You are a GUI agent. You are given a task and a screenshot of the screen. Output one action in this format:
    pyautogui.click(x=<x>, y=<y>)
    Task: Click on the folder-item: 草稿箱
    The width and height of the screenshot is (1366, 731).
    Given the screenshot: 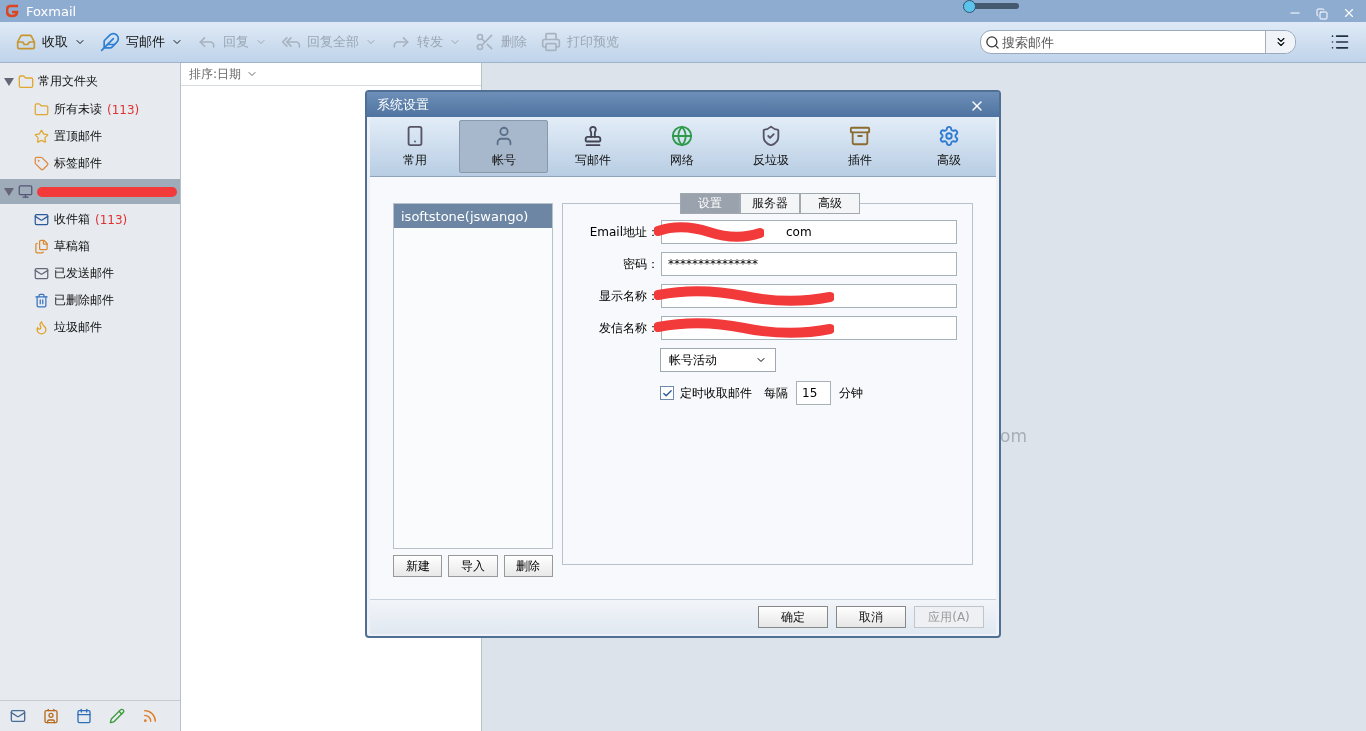 What is the action you would take?
    pyautogui.click(x=90, y=246)
    